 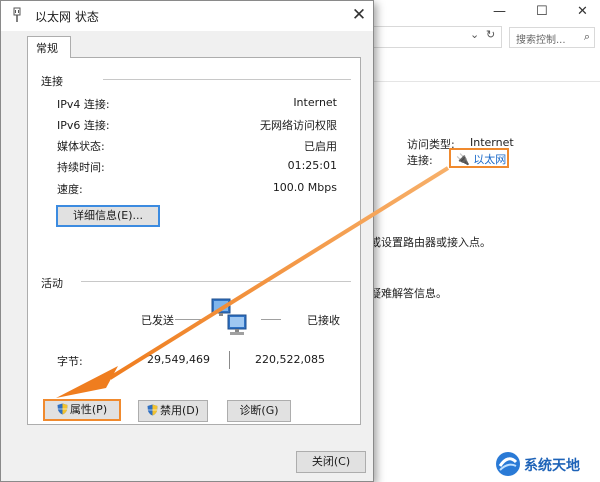 I want to click on connection-section-title: 连接, so click(x=52, y=81).